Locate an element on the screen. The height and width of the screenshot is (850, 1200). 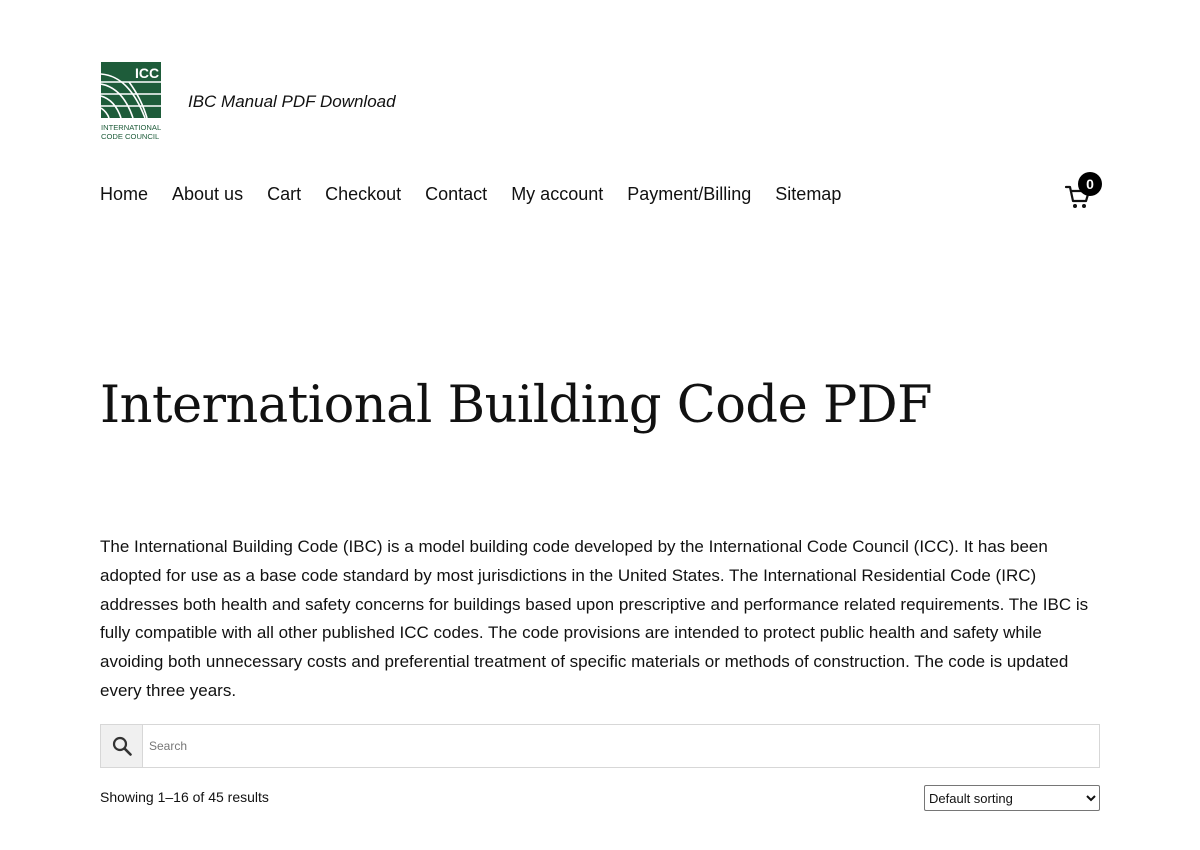
product-search is located at coordinates (600, 746).